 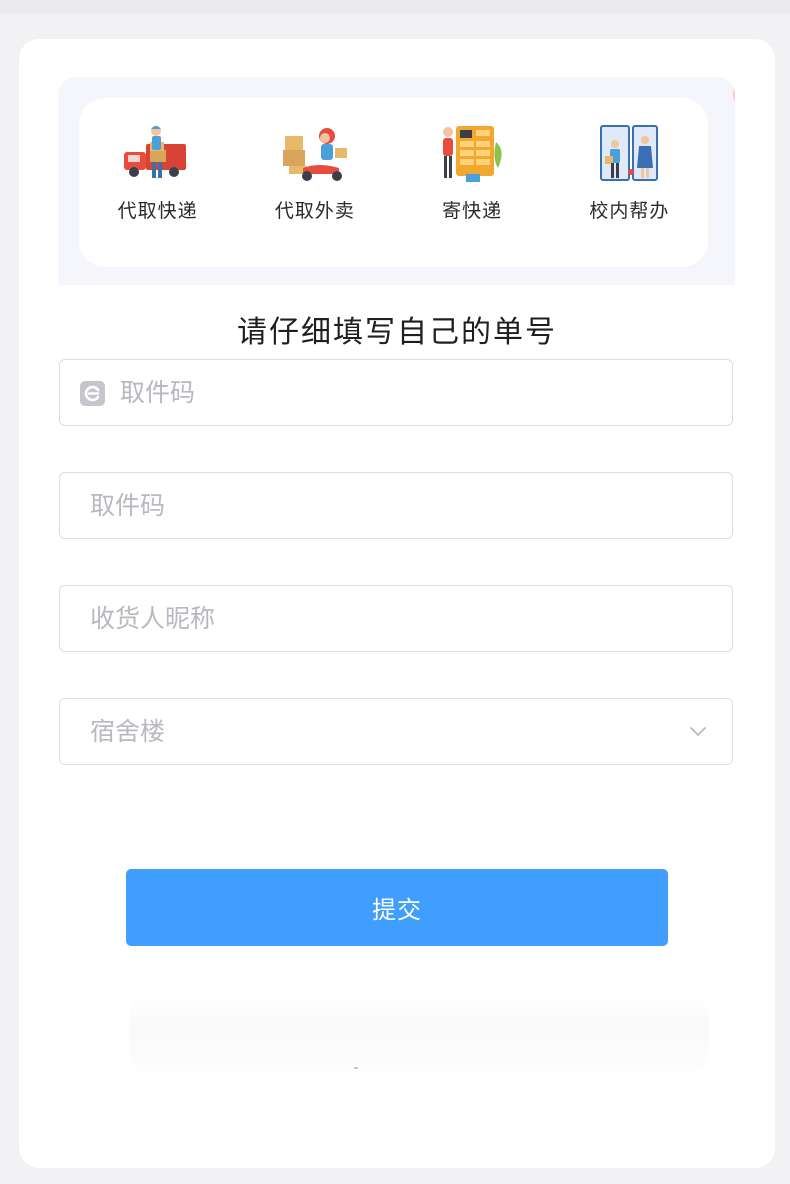 What do you see at coordinates (395, 7) in the screenshot?
I see `top-status-strip` at bounding box center [395, 7].